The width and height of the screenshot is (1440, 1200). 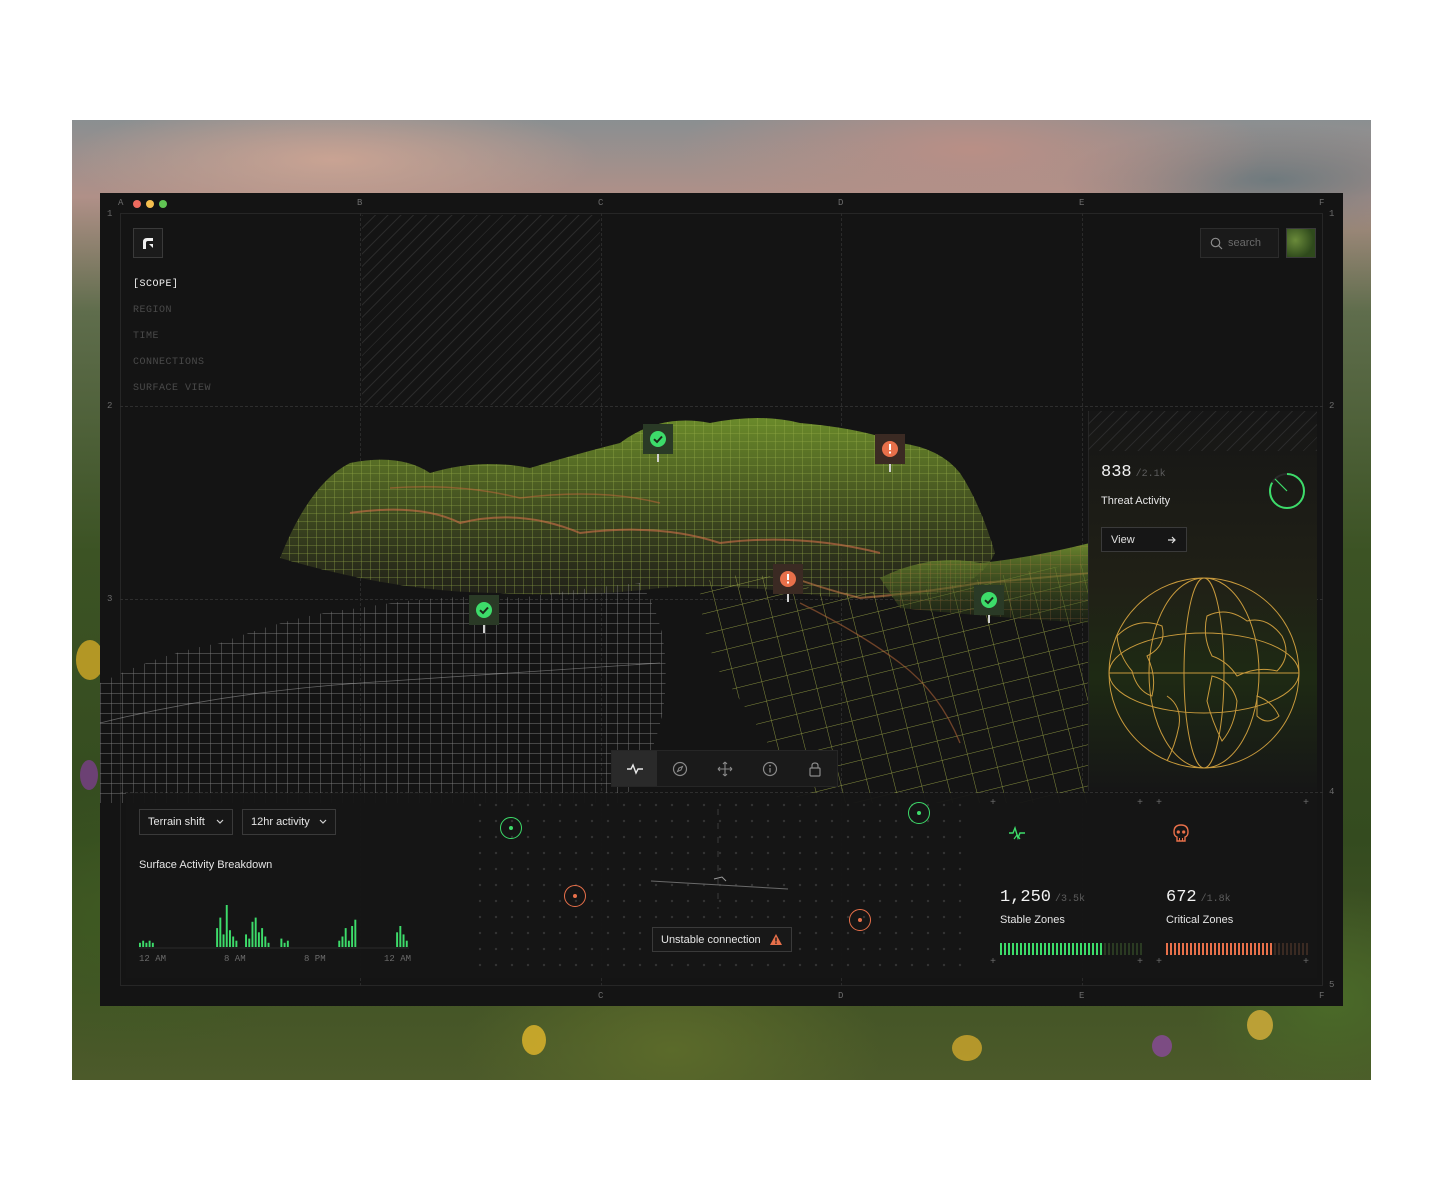 I want to click on nav-item-region: REGION, so click(x=172, y=318).